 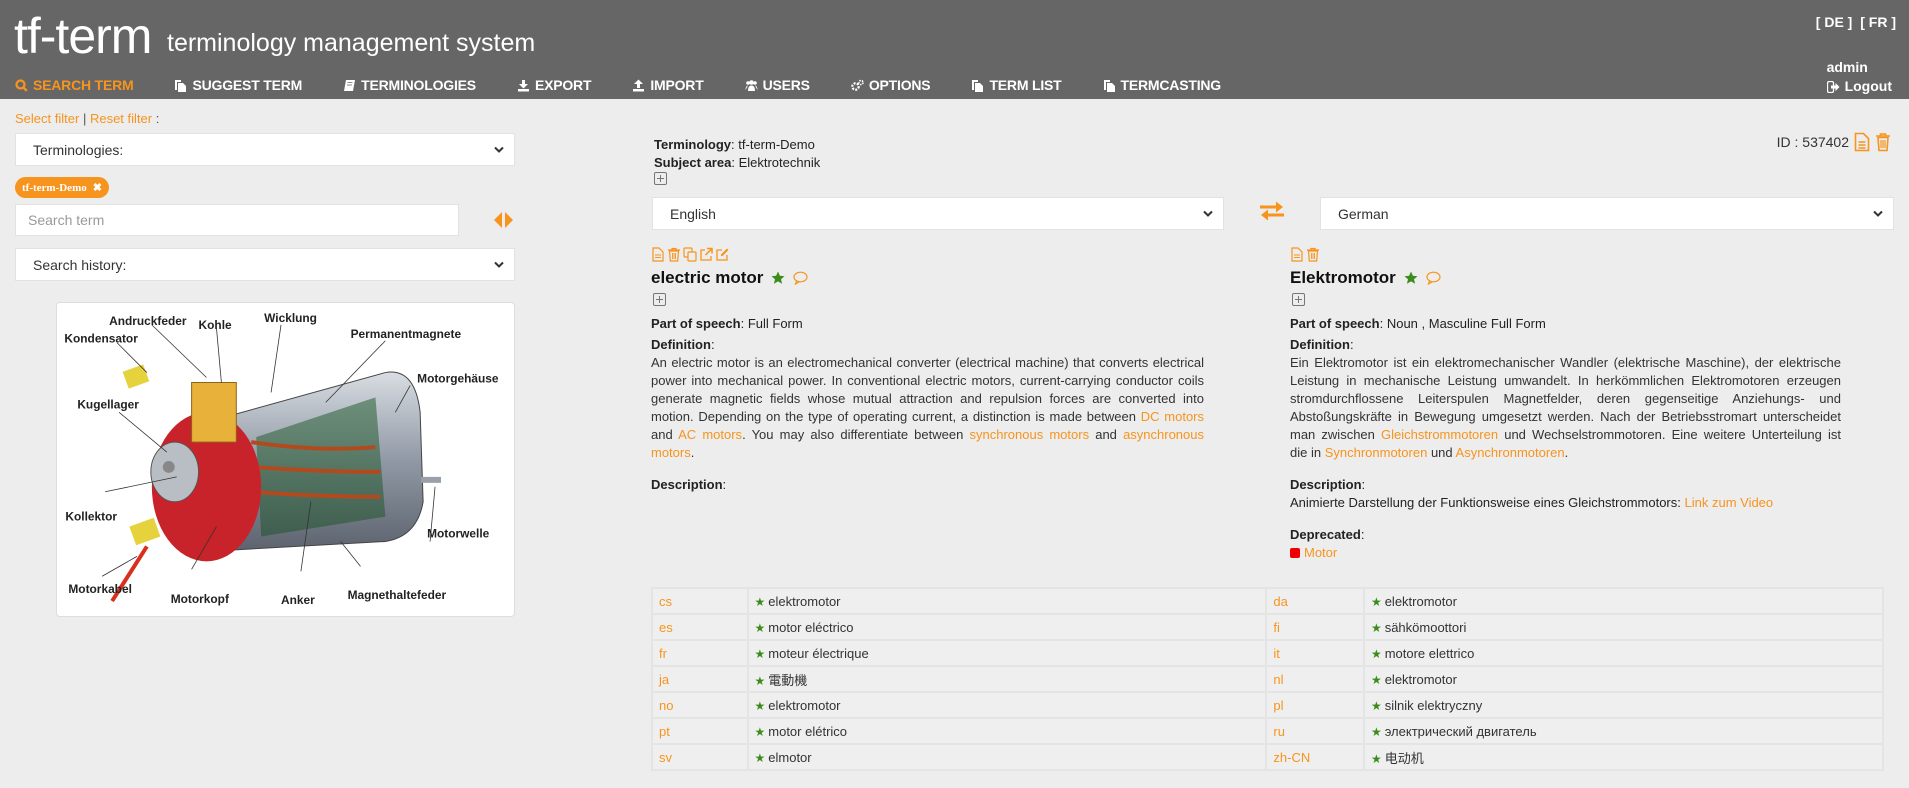 What do you see at coordinates (54, 187) in the screenshot?
I see `tag-label: tf-term-Demo` at bounding box center [54, 187].